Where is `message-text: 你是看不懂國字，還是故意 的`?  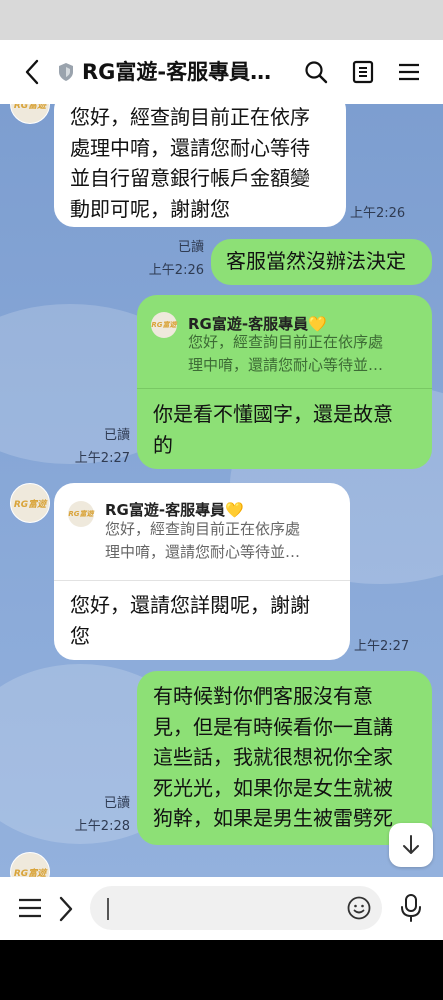
message-text: 你是看不懂國字，還是故意 的 is located at coordinates (273, 429).